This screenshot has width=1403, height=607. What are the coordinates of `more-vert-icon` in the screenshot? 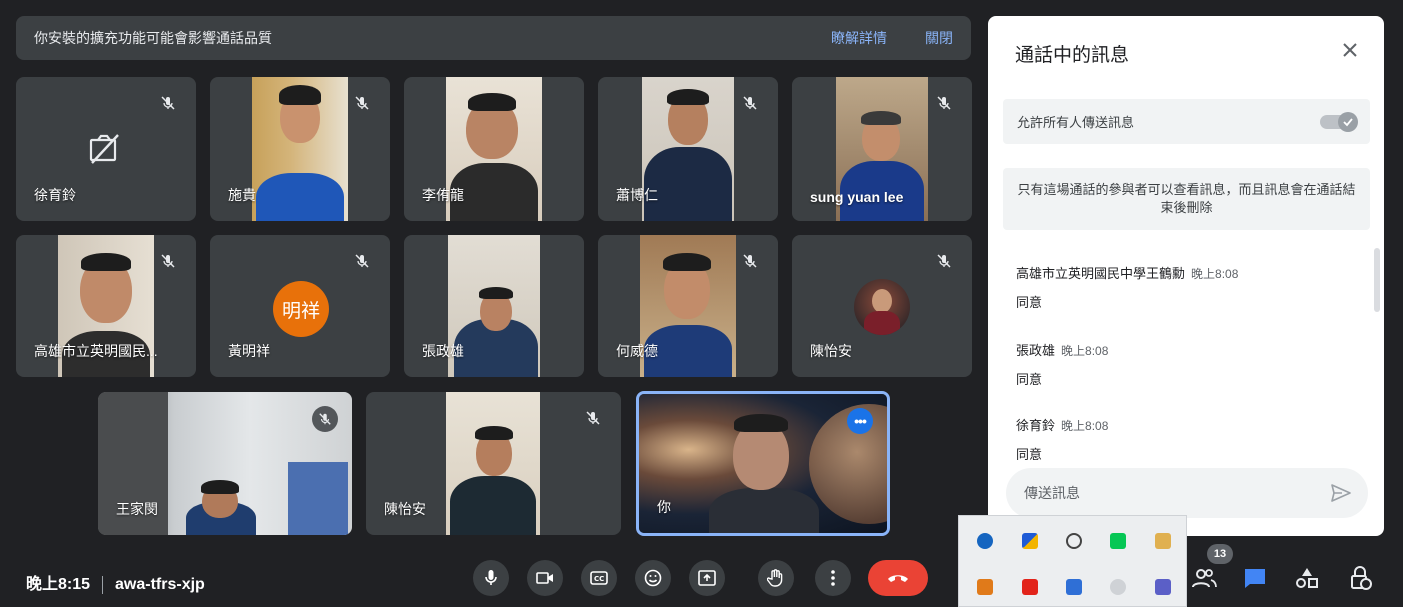 It's located at (833, 578).